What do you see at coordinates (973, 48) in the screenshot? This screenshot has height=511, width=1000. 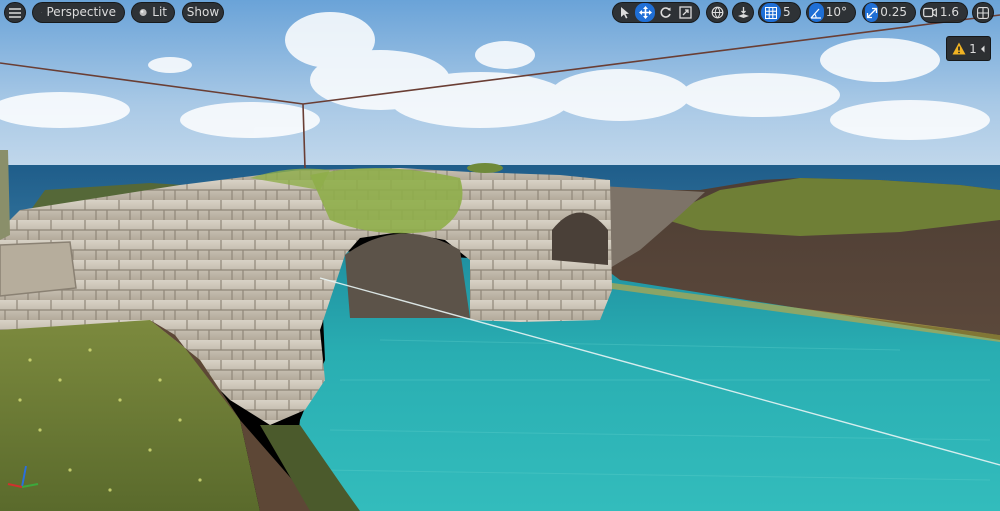 I see `warning-count: 1` at bounding box center [973, 48].